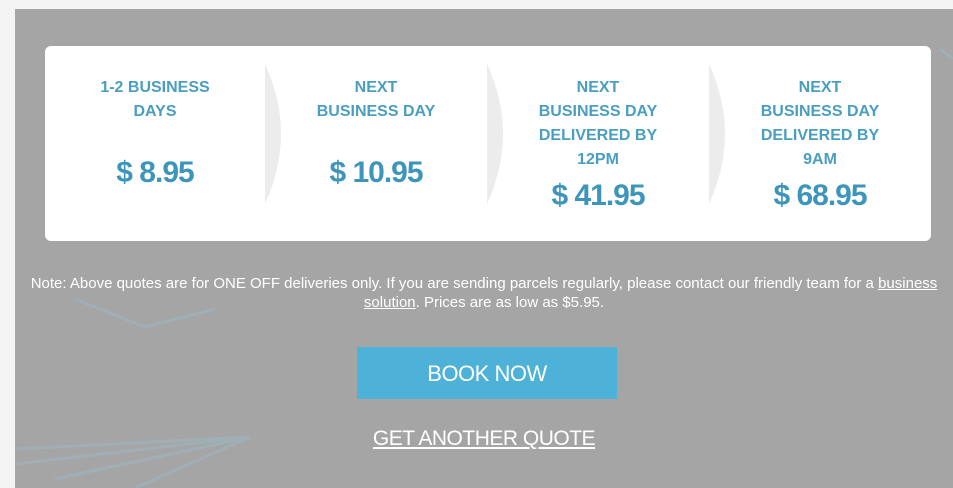  What do you see at coordinates (155, 99) in the screenshot?
I see `shipping-option-title: 1-2 BUSINESS DAYS` at bounding box center [155, 99].